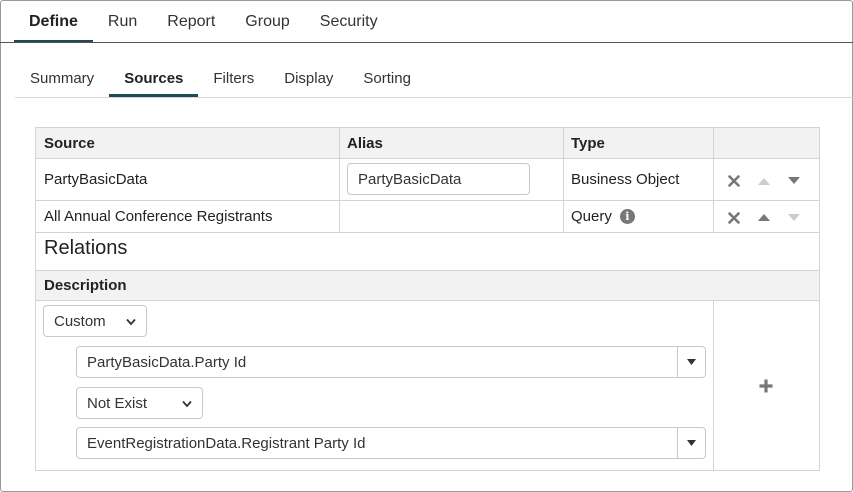 Image resolution: width=853 pixels, height=492 pixels. Describe the element at coordinates (85, 285) in the screenshot. I see `header-description: Description` at that location.